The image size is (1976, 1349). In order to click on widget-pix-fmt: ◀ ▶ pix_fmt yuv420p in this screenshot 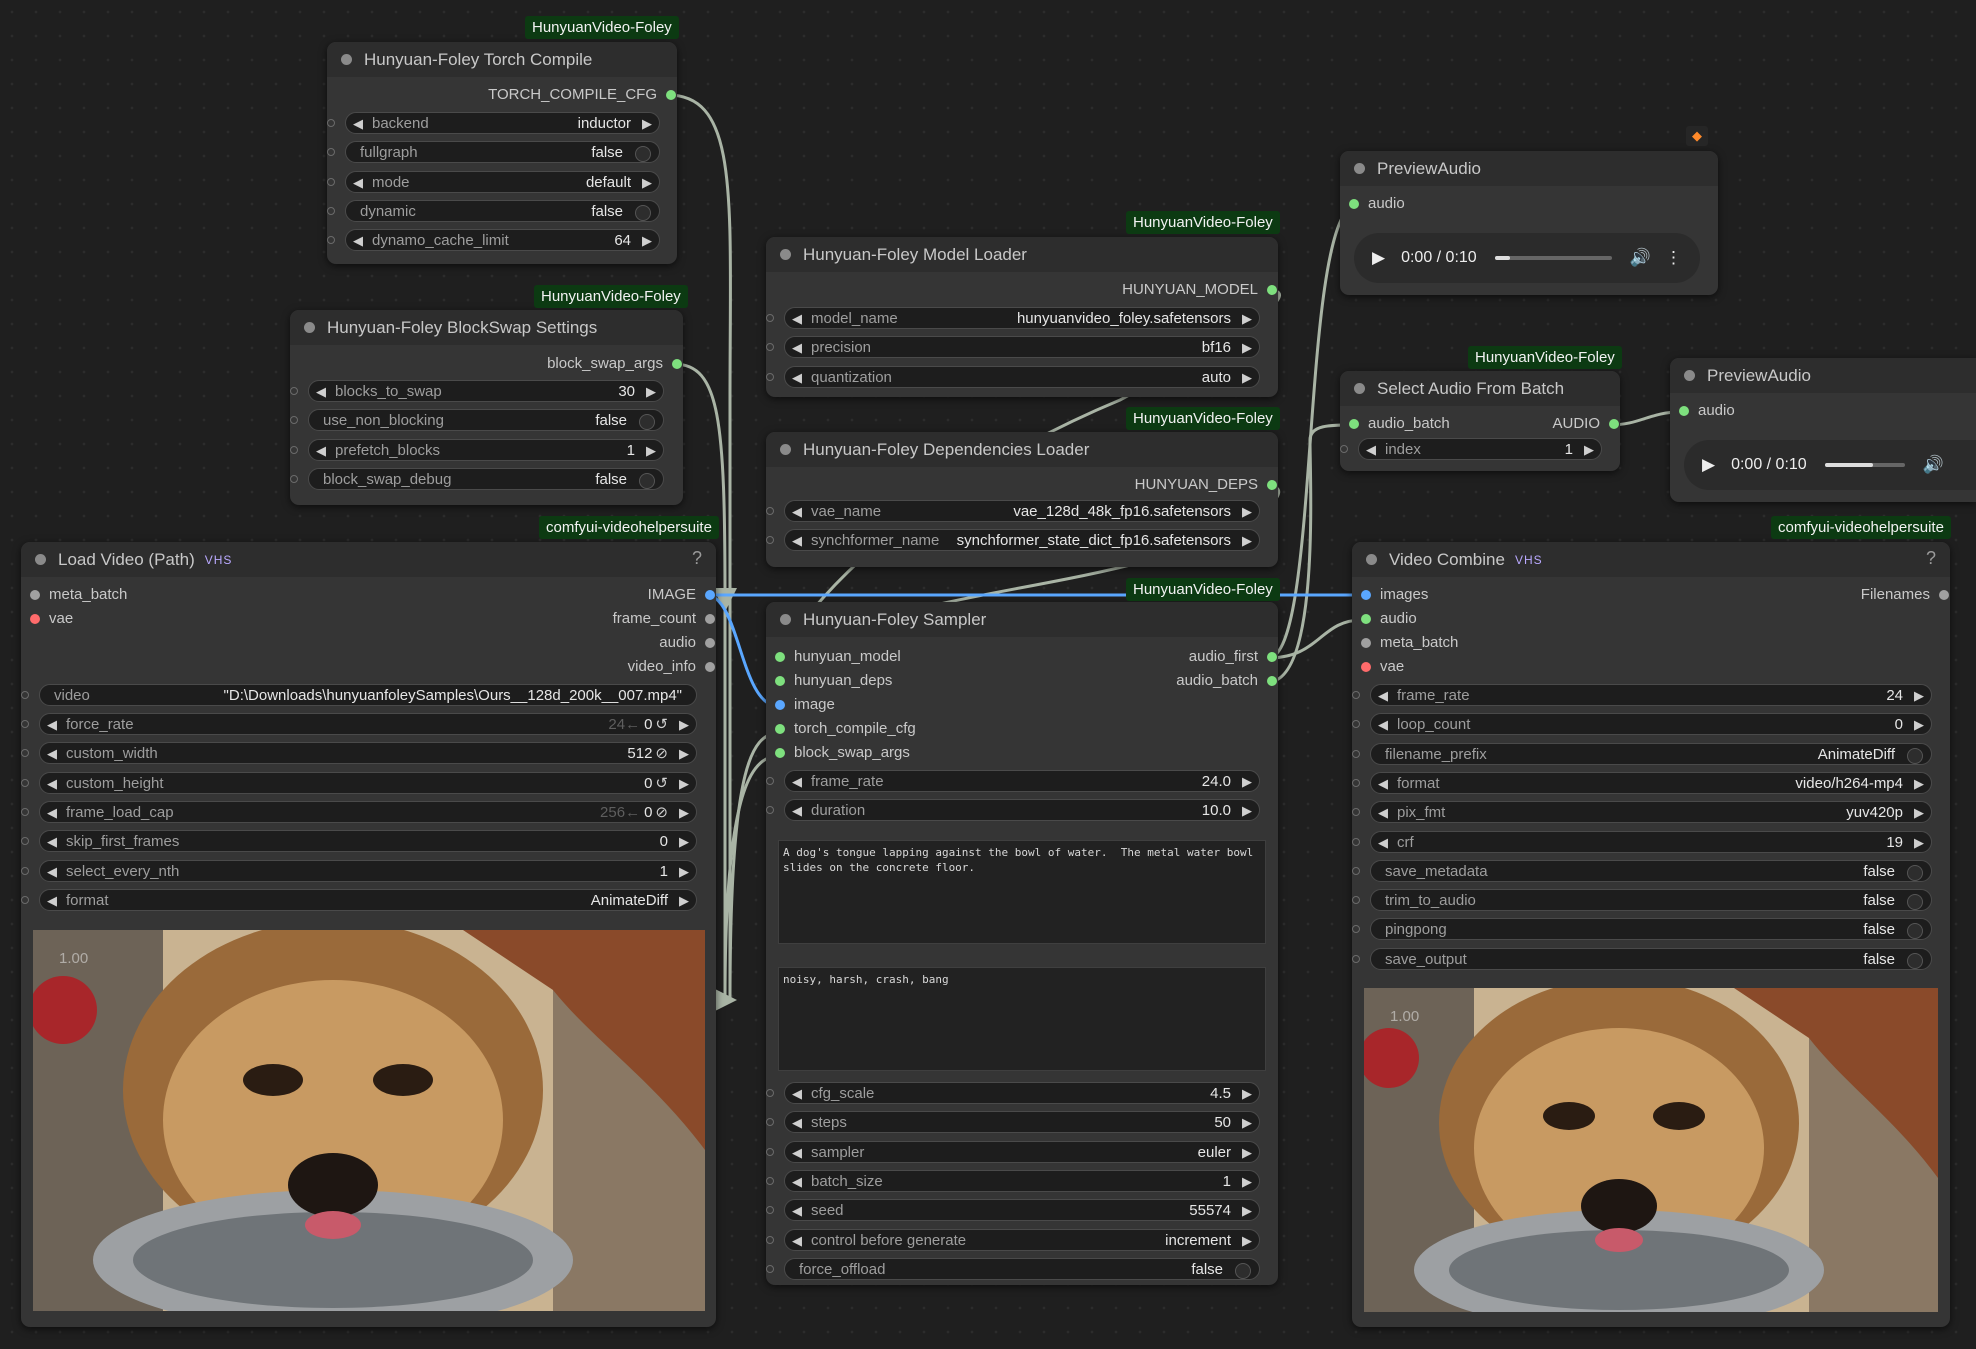, I will do `click(1642, 812)`.